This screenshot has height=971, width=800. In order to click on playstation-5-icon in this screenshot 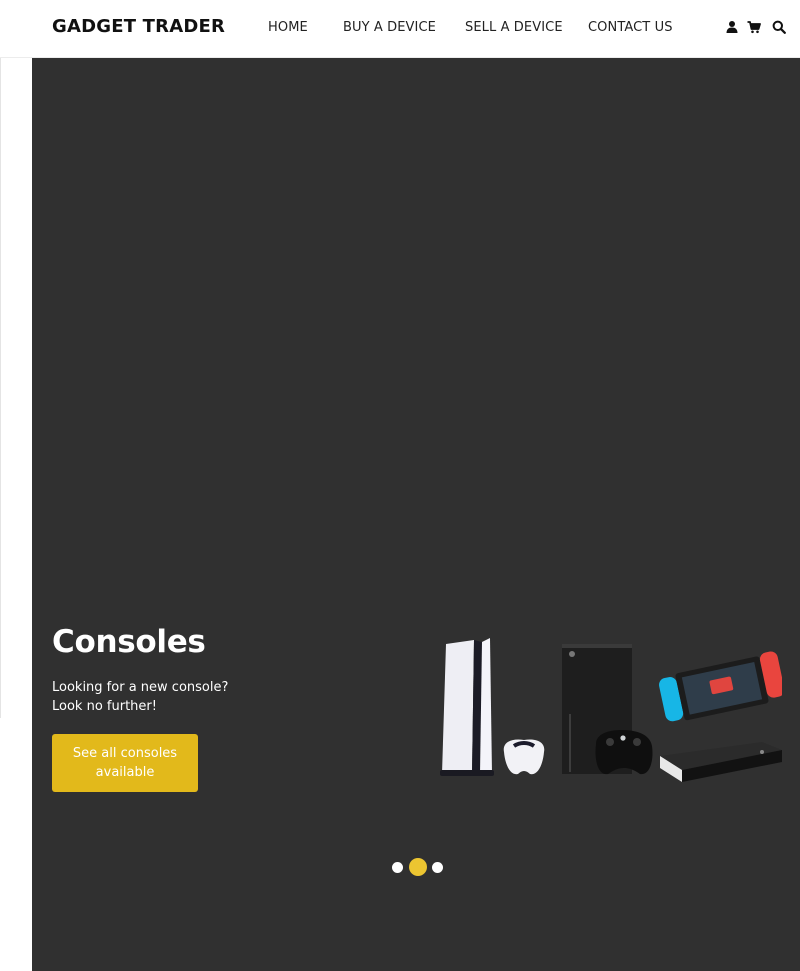, I will do `click(467, 707)`.